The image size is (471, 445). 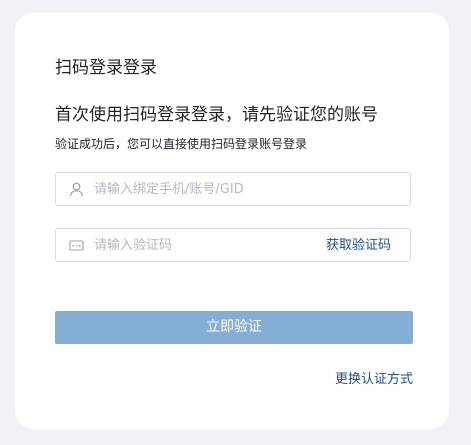 I want to click on get-code-button: 获取验证码, so click(x=358, y=245).